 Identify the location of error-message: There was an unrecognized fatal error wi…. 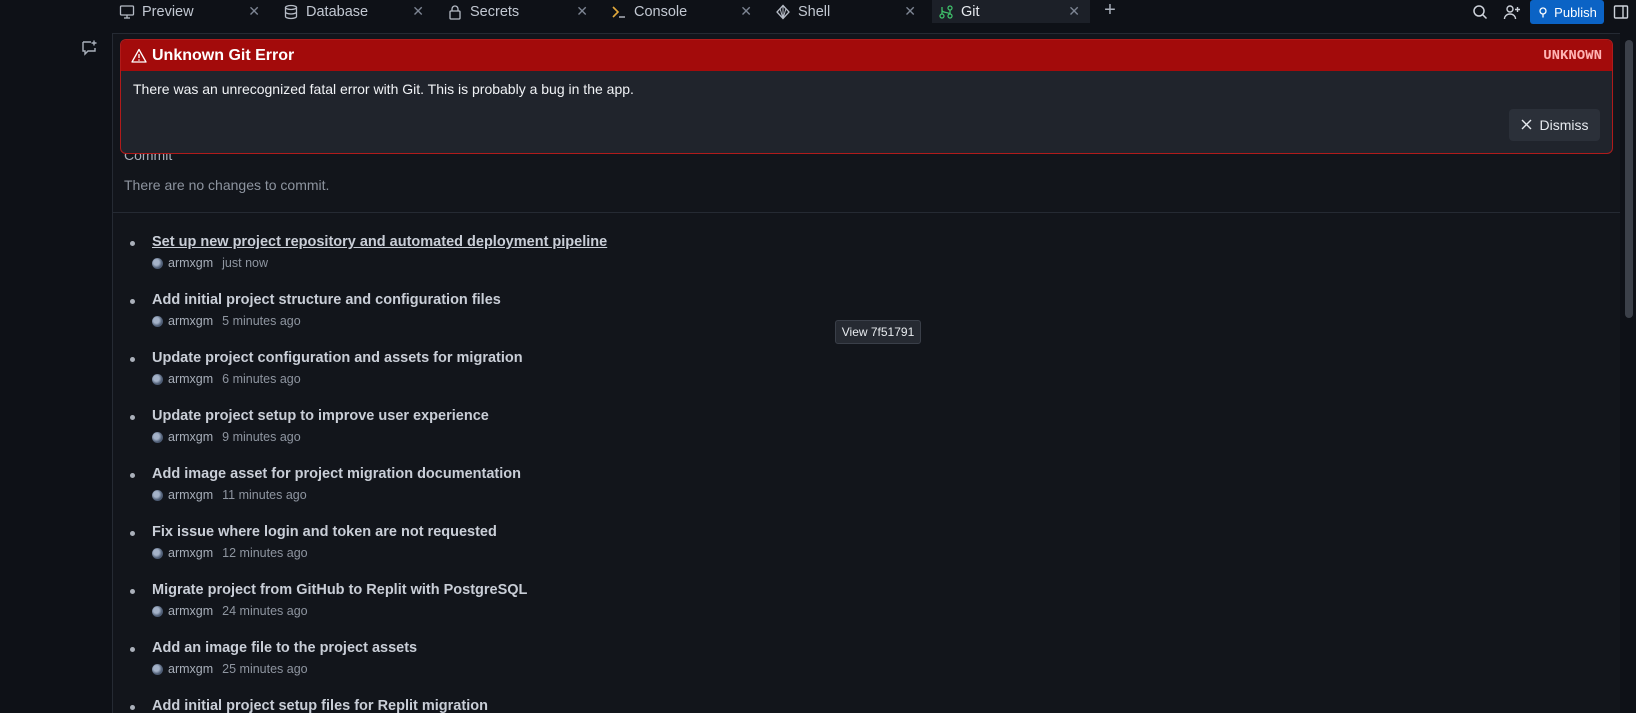
(383, 89).